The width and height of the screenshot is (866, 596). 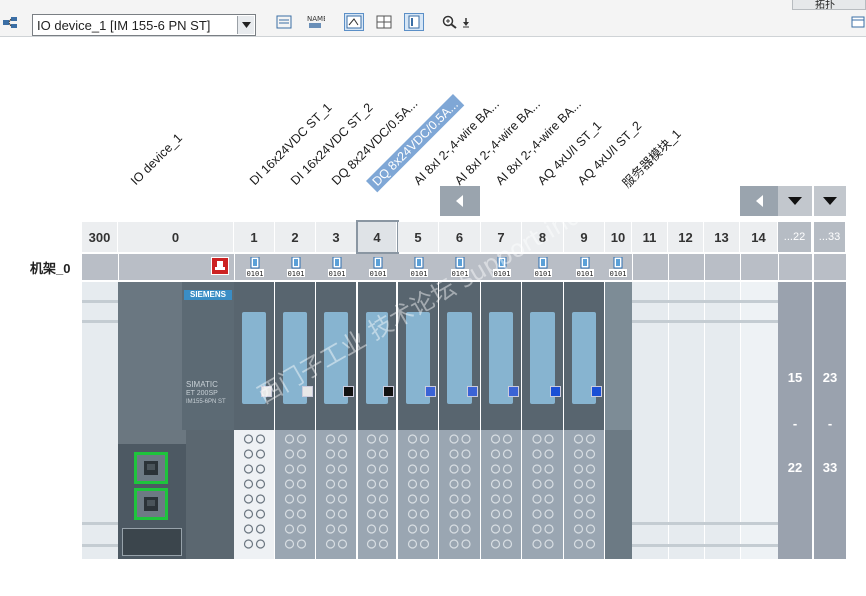 I want to click on chevron-left-icon, so click(x=759, y=201).